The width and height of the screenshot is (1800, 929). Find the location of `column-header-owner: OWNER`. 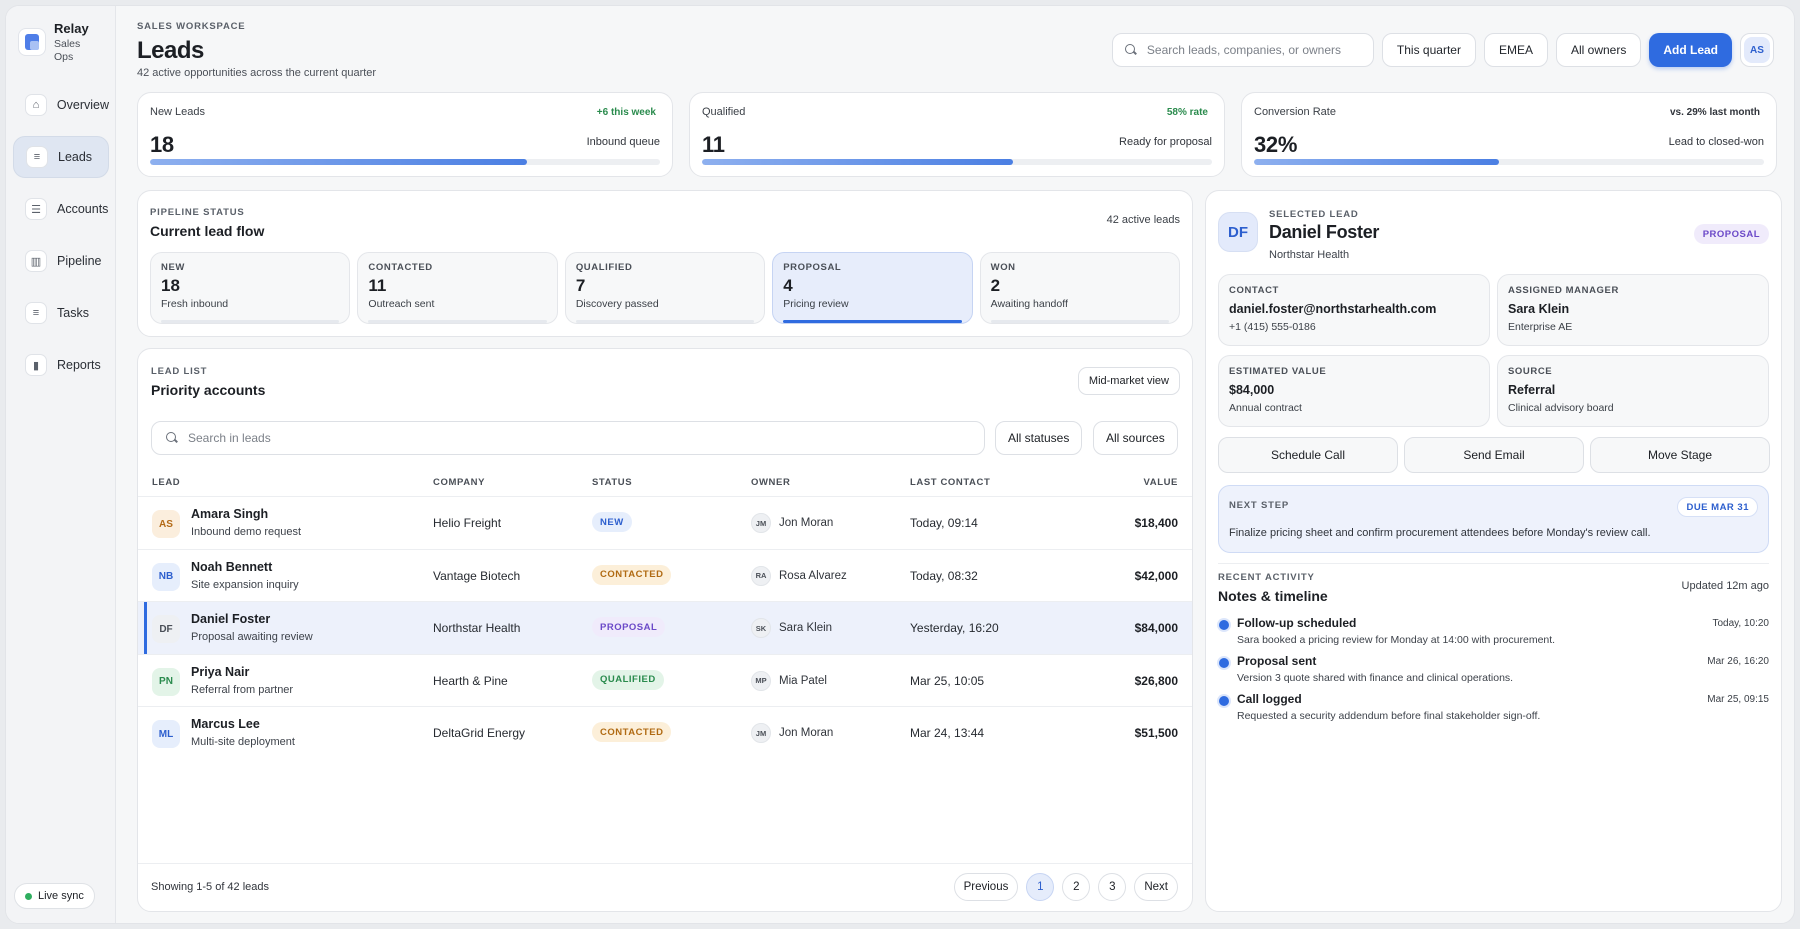

column-header-owner: OWNER is located at coordinates (770, 482).